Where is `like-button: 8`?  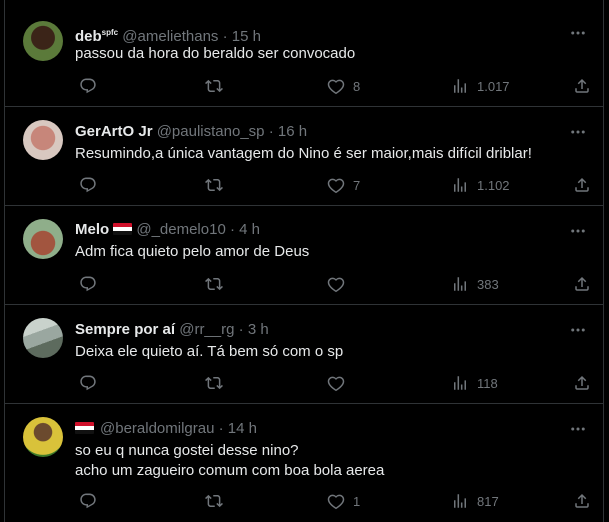
like-button: 8 is located at coordinates (343, 86).